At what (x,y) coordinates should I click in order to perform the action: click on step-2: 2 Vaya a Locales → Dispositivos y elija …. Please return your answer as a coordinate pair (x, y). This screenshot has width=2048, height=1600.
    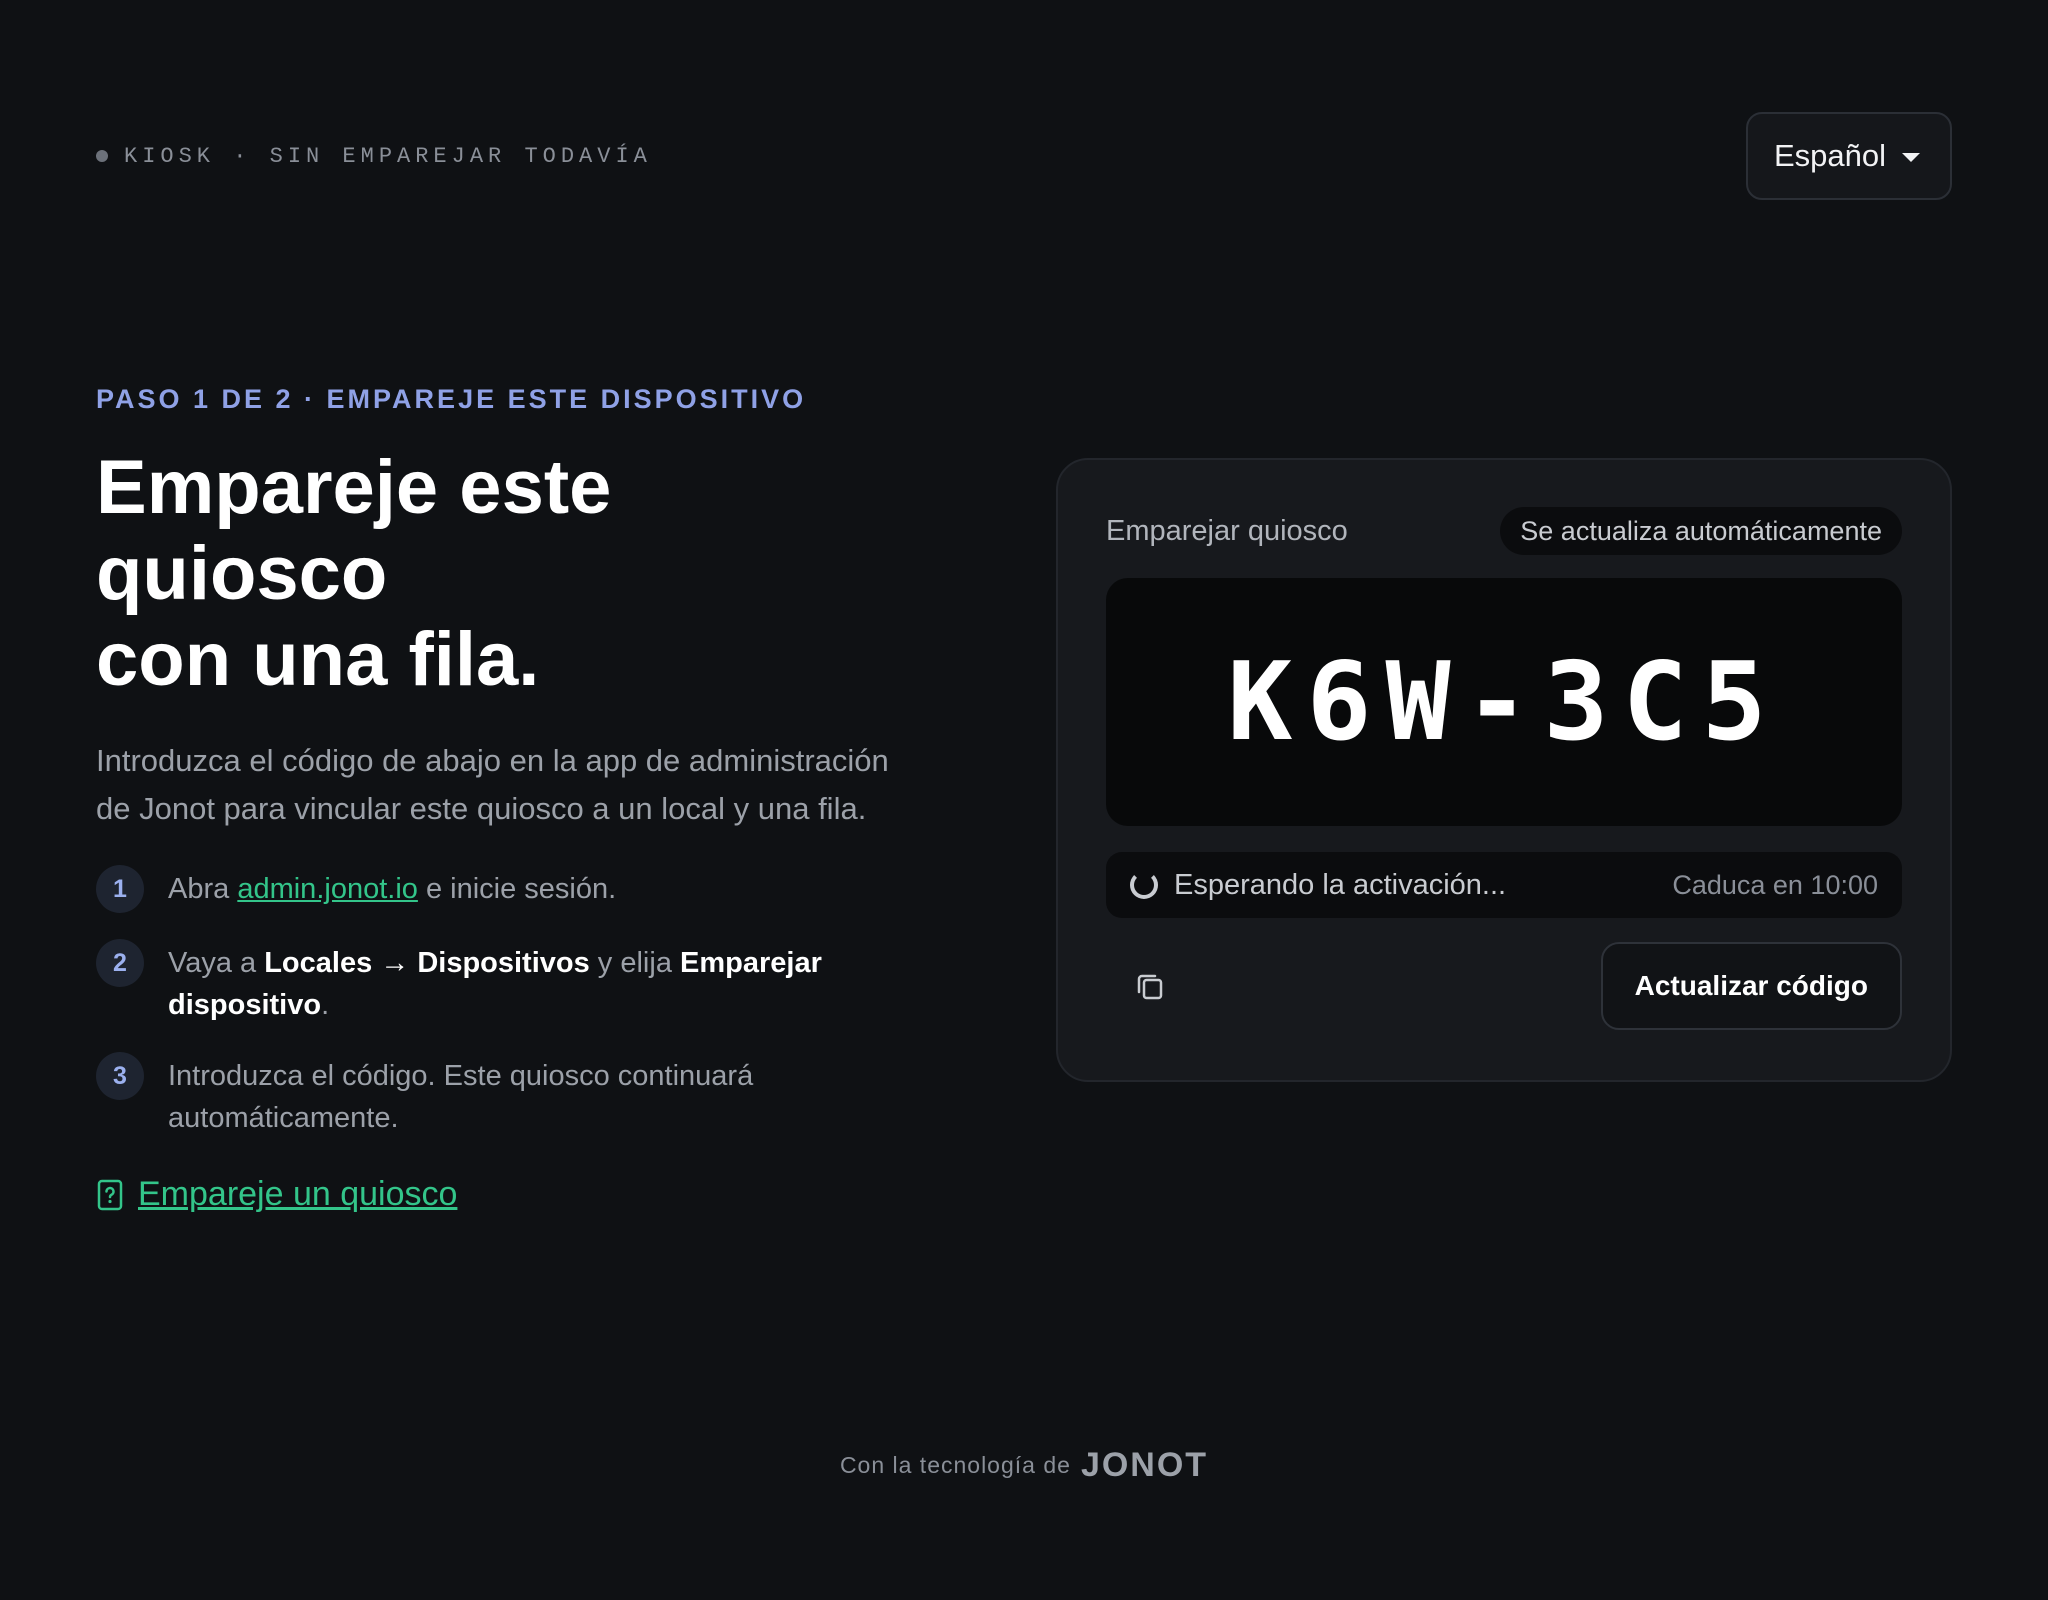
    Looking at the image, I should click on (546, 982).